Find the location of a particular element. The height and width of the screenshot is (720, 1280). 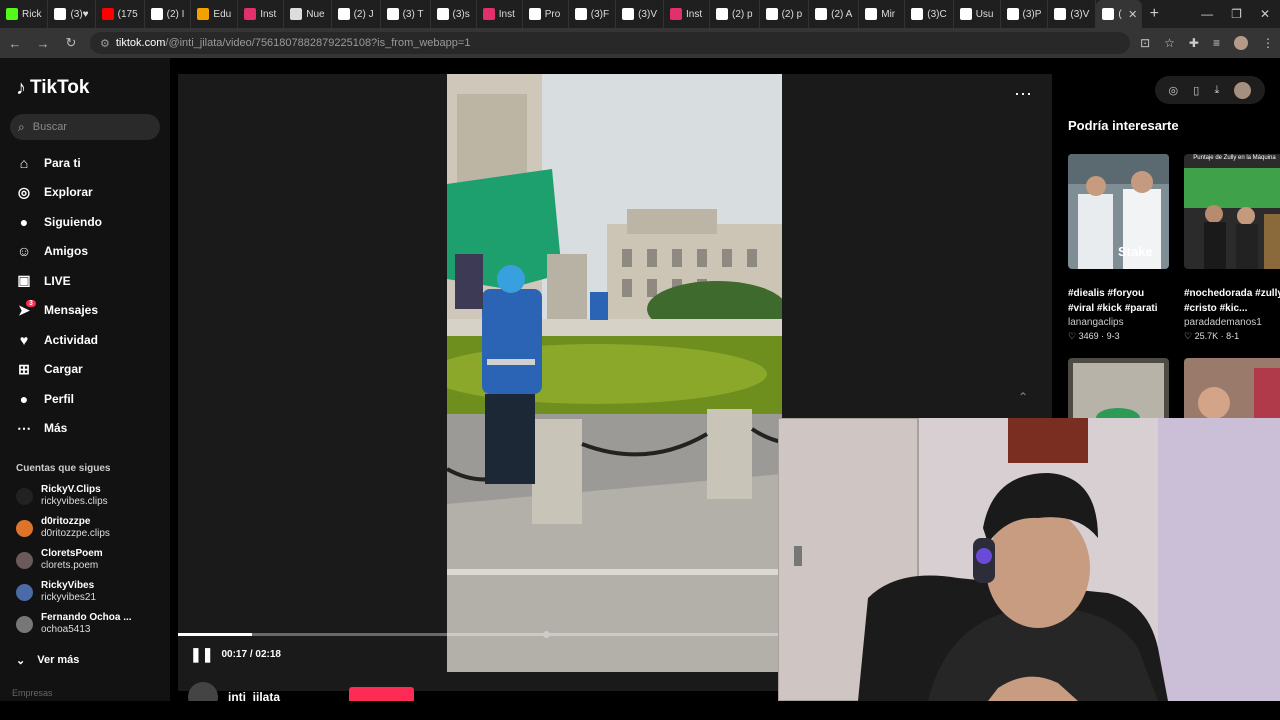

browser-tab: (3)P is located at coordinates (1025, 14).